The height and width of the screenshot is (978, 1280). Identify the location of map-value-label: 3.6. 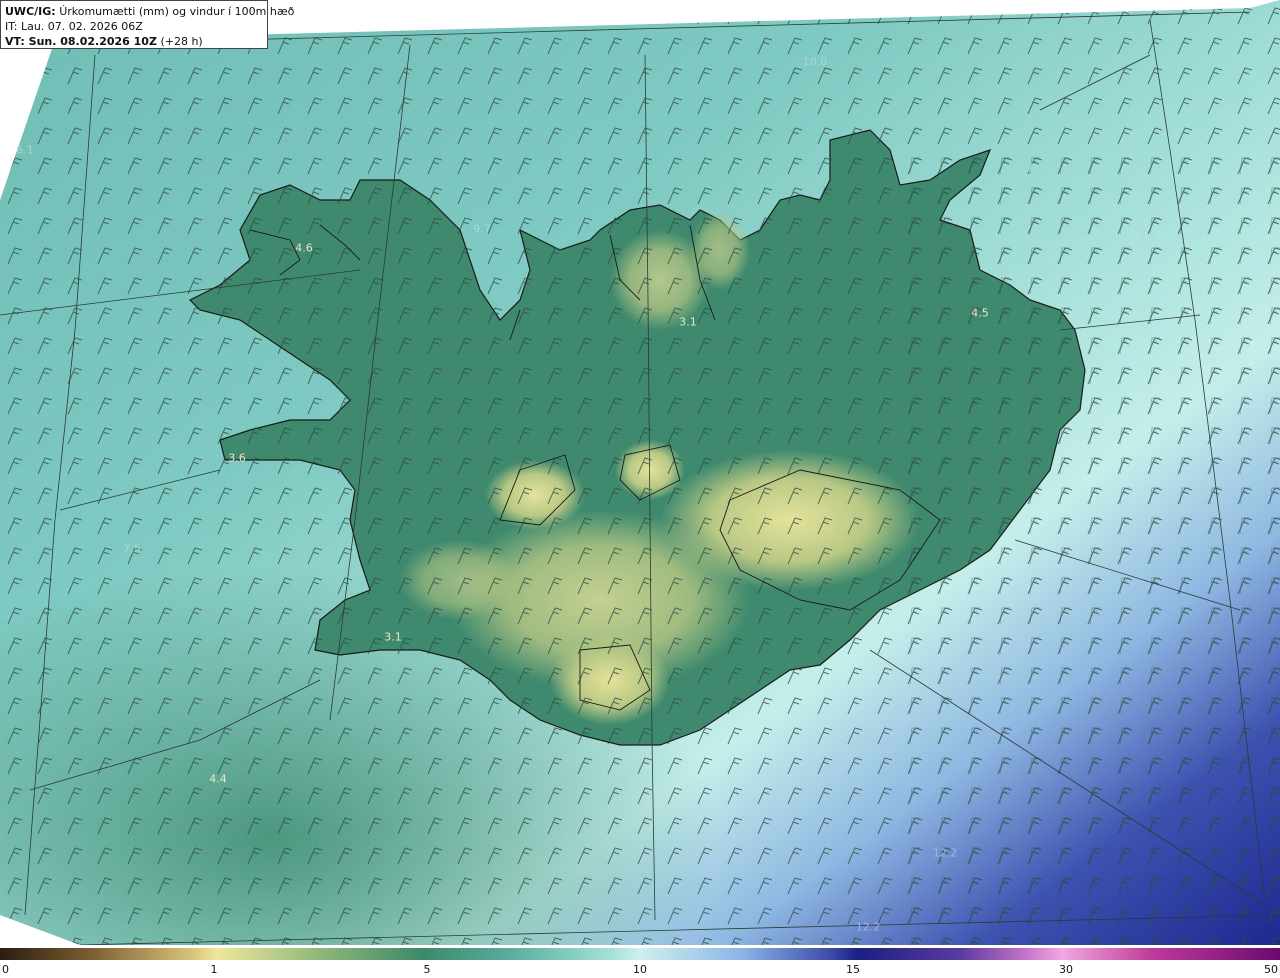
(237, 458).